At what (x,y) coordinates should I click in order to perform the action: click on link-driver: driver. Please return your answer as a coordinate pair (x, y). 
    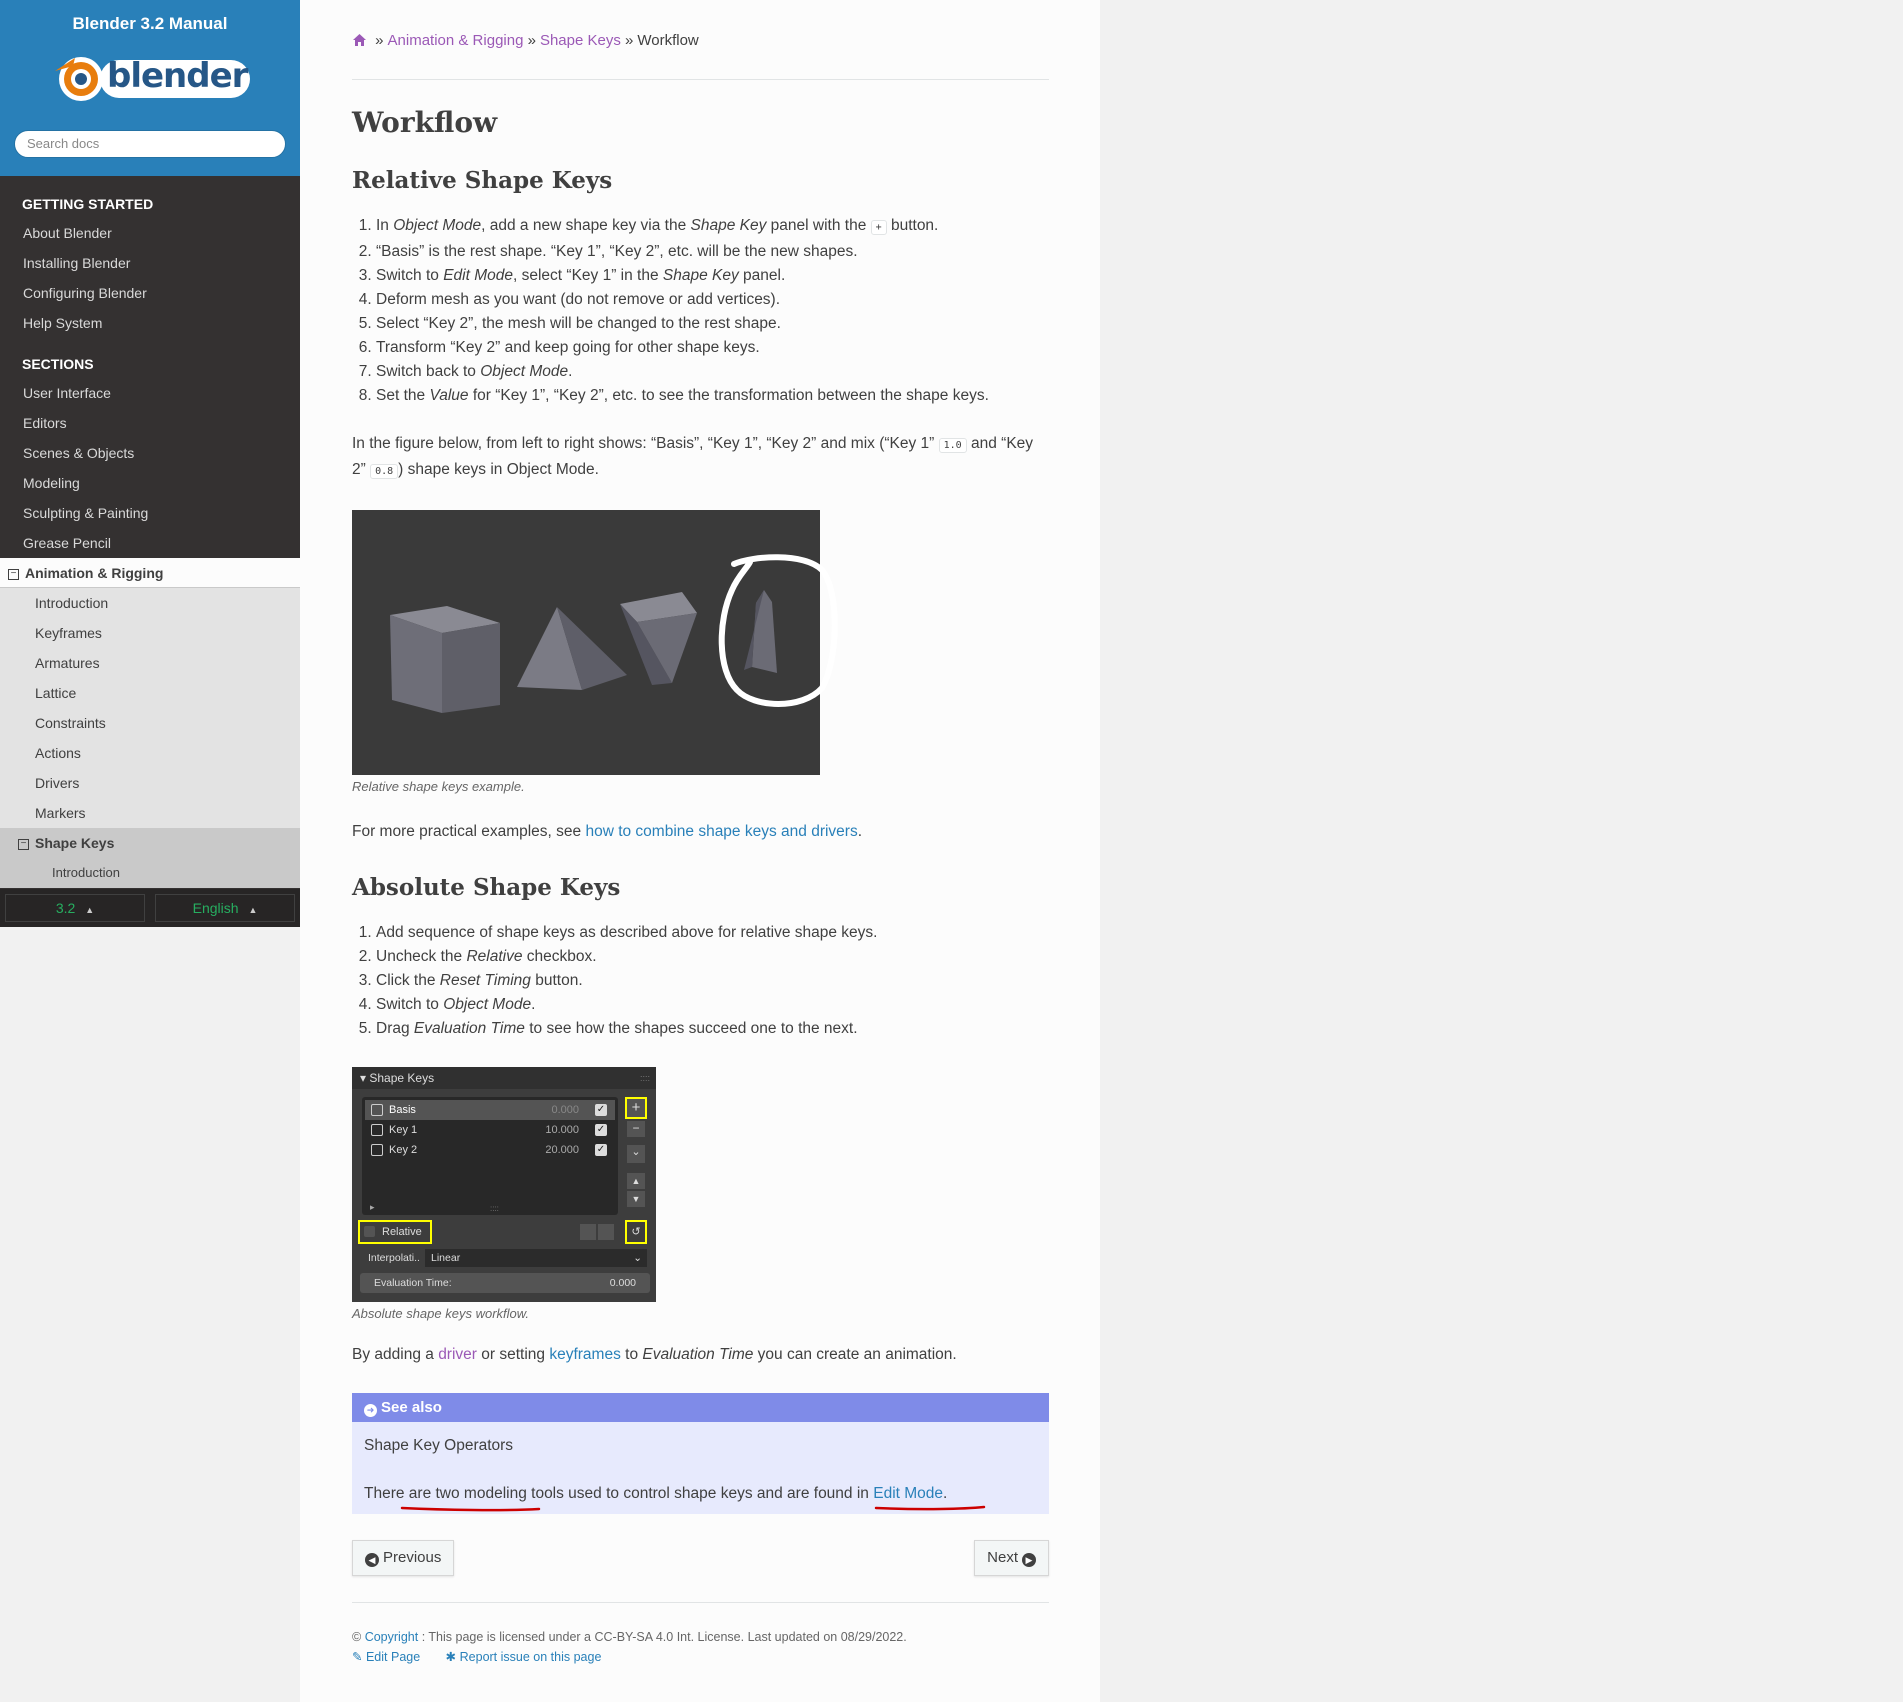
    Looking at the image, I should click on (457, 1354).